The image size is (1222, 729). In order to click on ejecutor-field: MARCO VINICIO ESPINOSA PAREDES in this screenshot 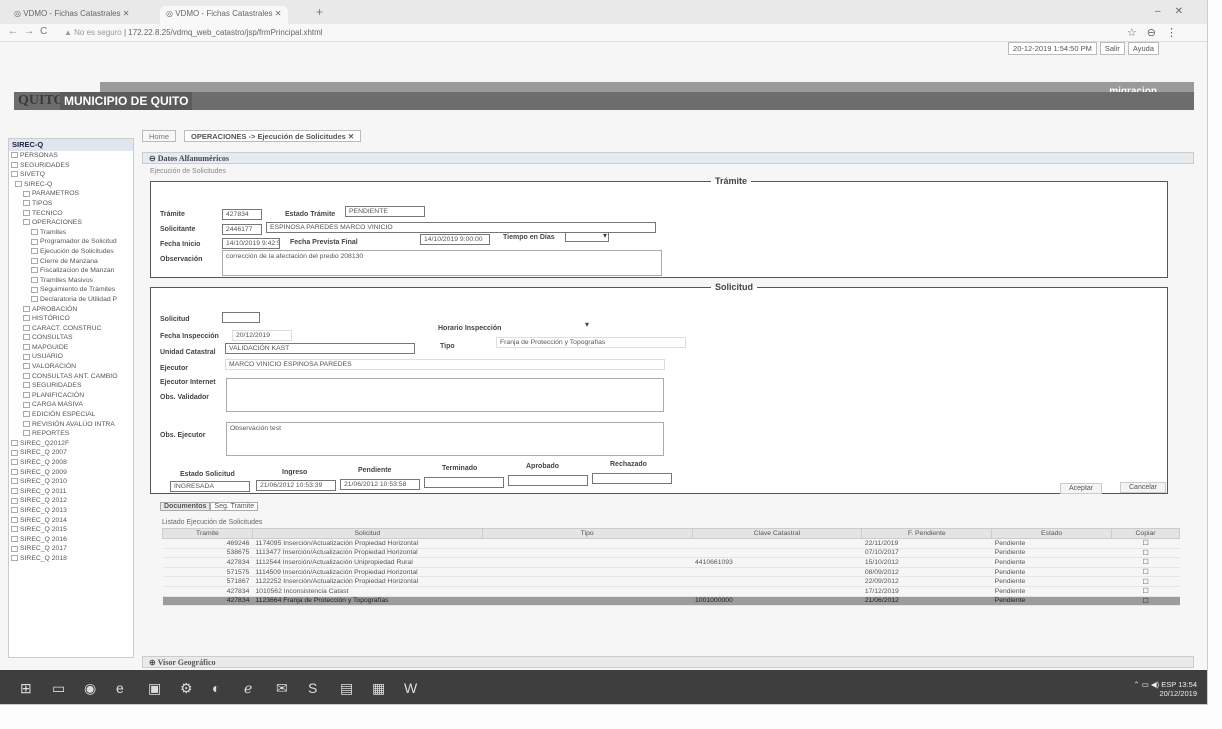, I will do `click(445, 364)`.